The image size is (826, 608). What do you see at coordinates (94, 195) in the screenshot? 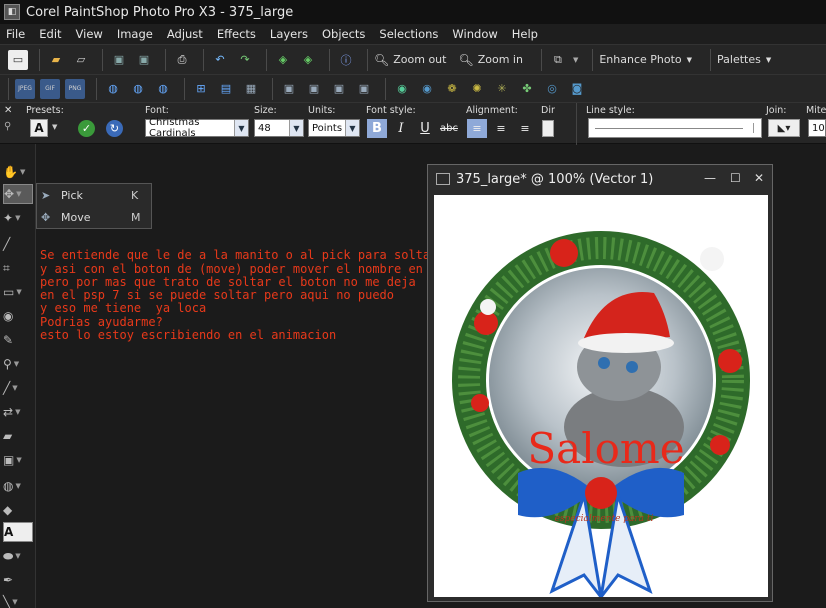
I see `flyout-item-pick: ➤ Pick K` at bounding box center [94, 195].